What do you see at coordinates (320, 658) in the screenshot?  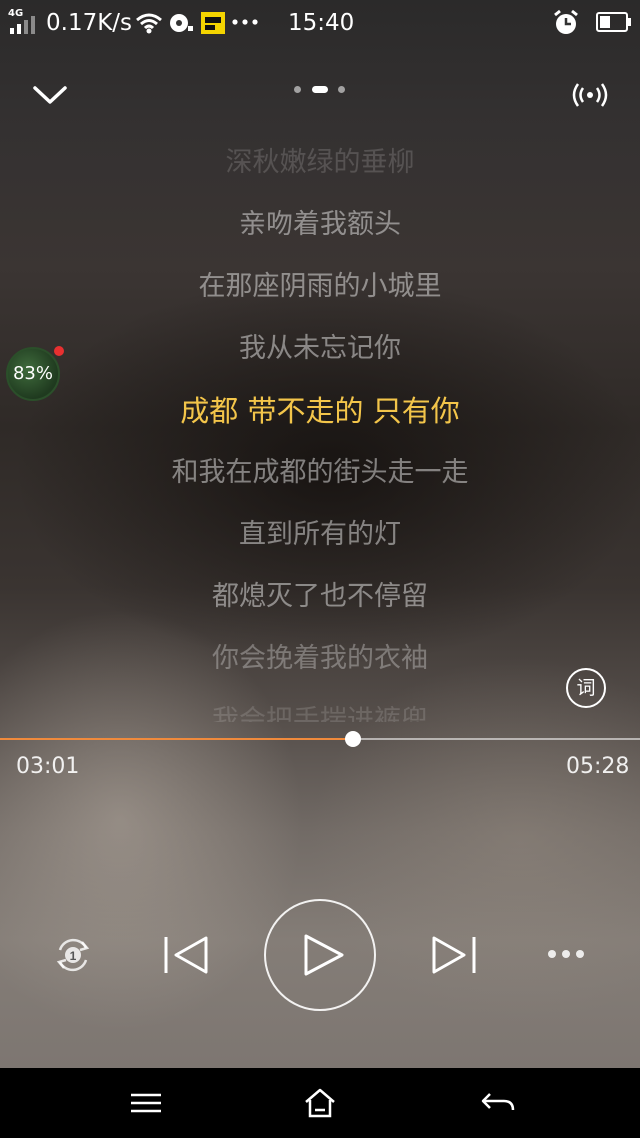 I see `lyric-line: 你会挽着我的衣袖` at bounding box center [320, 658].